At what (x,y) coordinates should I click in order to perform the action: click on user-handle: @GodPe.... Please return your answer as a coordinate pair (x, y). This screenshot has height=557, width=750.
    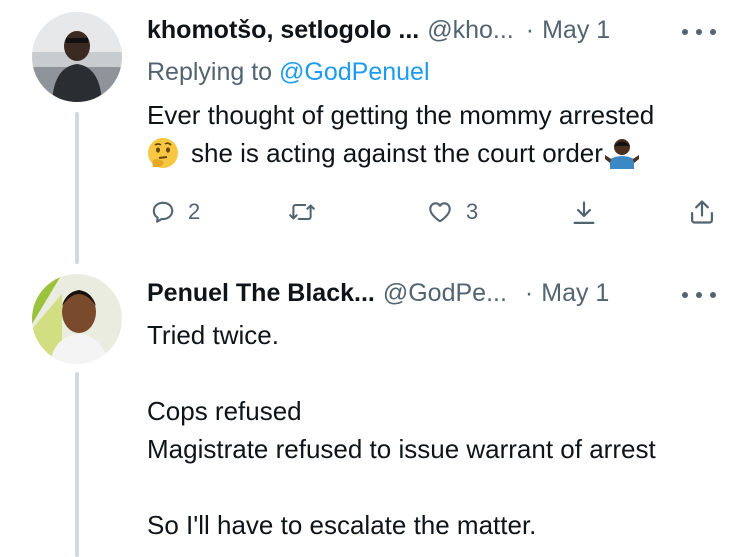
    Looking at the image, I should click on (445, 293).